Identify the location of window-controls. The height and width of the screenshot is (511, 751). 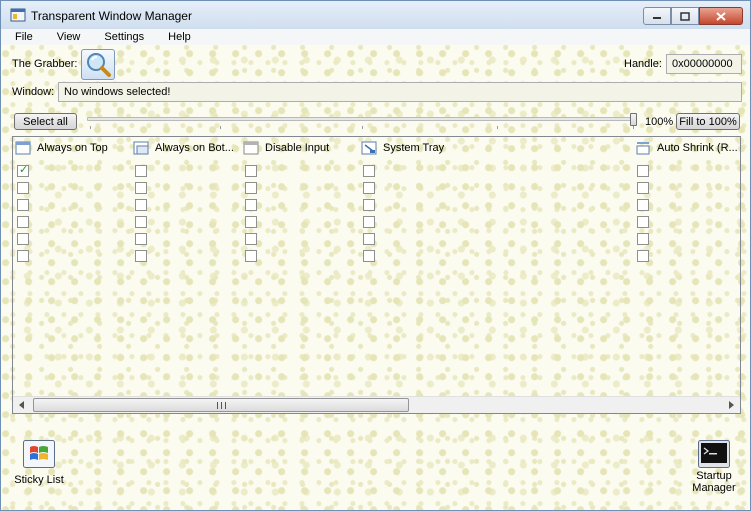
(693, 16).